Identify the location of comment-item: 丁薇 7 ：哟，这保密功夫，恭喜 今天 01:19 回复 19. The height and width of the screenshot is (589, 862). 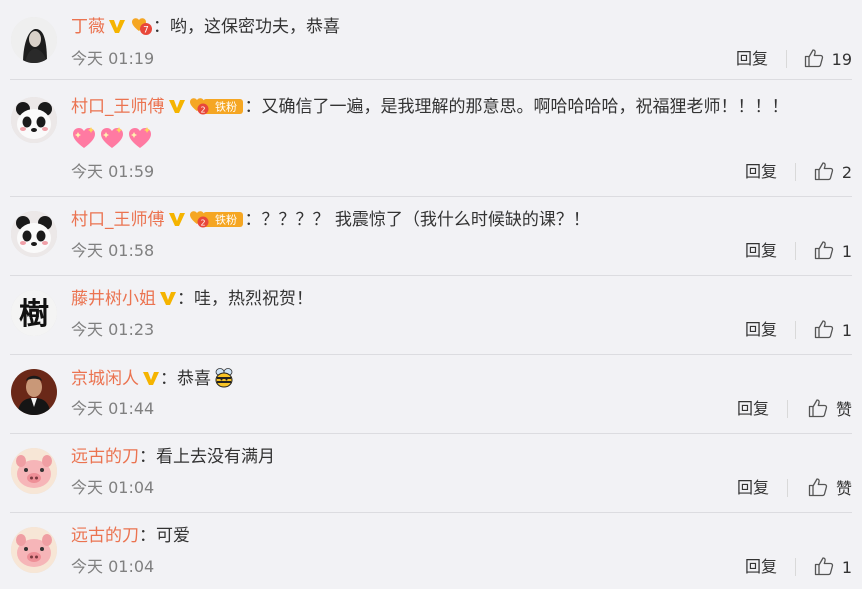
(431, 39).